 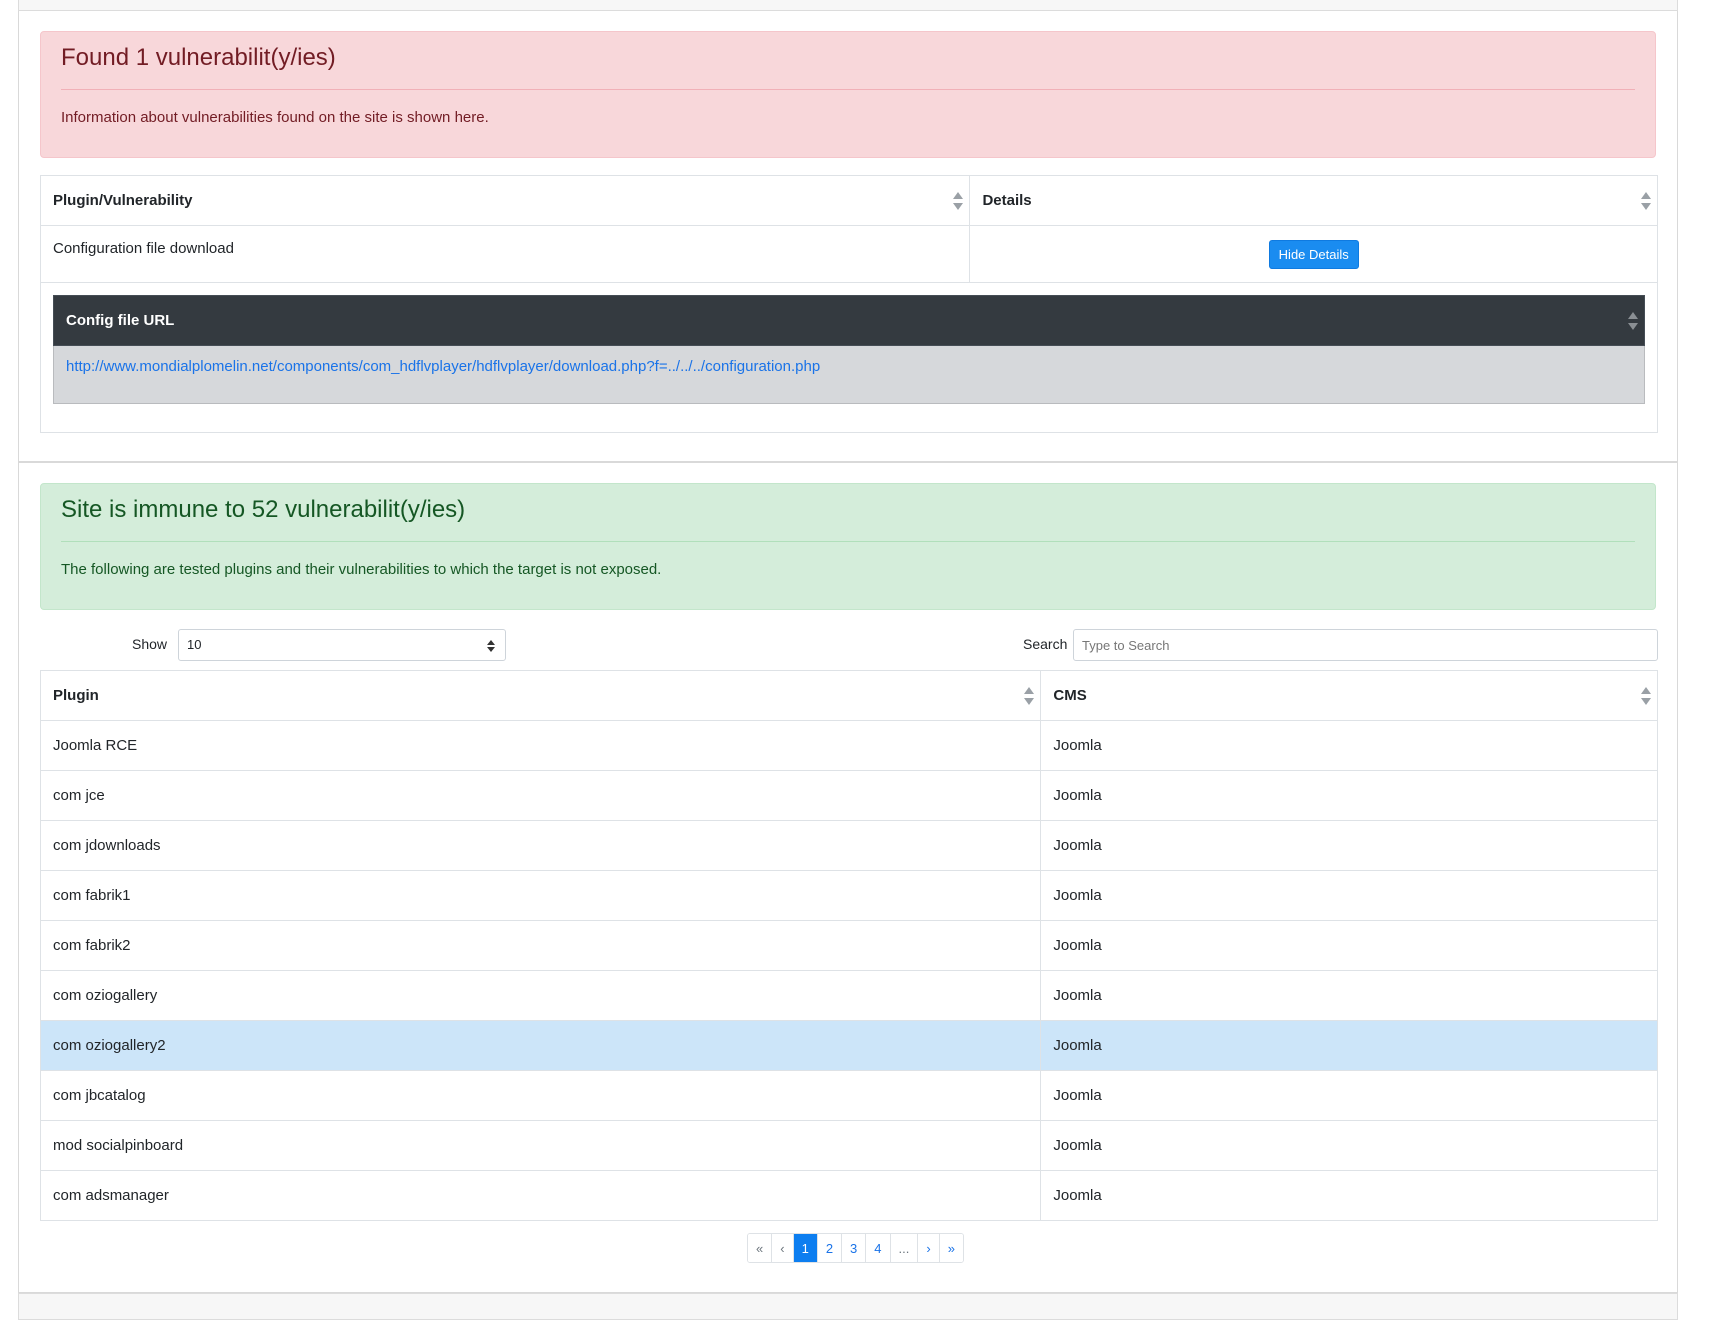 What do you see at coordinates (830, 1248) in the screenshot?
I see `page-button-2: 2` at bounding box center [830, 1248].